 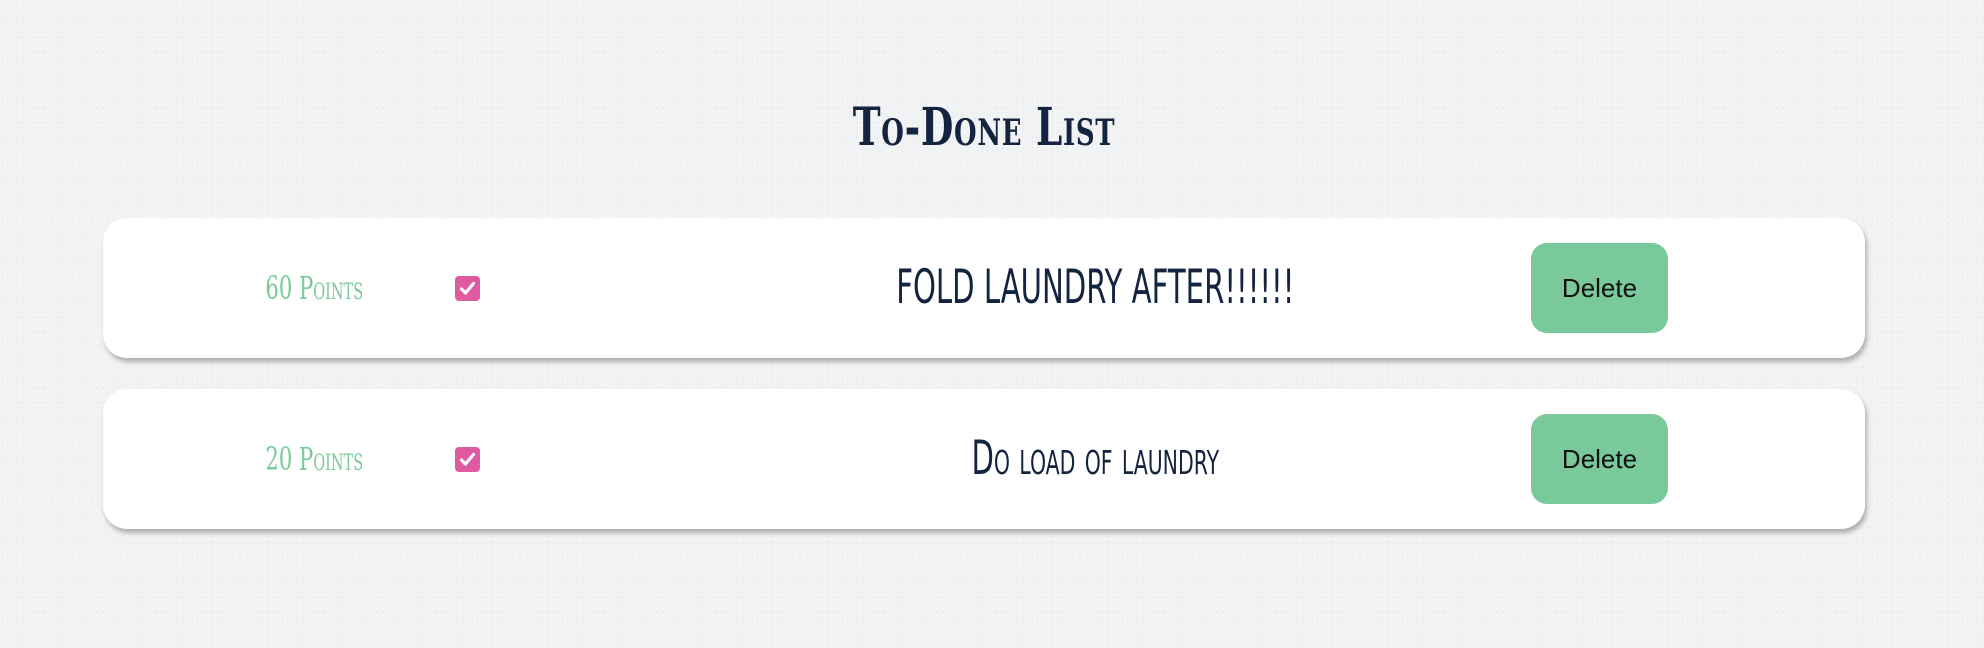 I want to click on task-text: FOLD LAUNDRY AFTER!!!!!!, so click(x=1095, y=287).